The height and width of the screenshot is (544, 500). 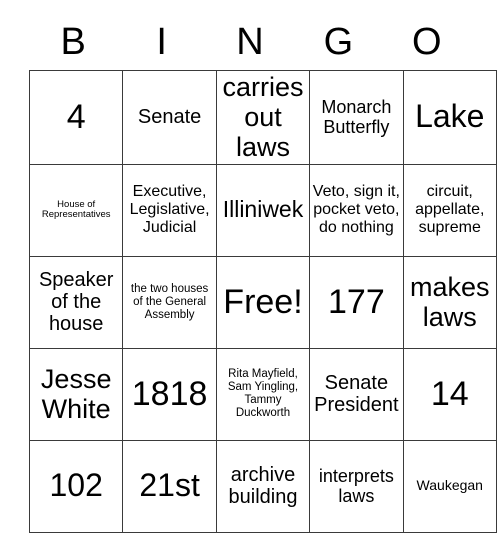 I want to click on bingo-cell-i4: 1818, so click(x=169, y=394).